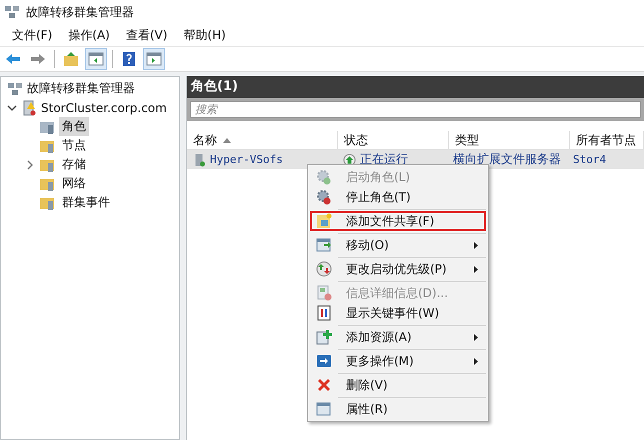  Describe the element at coordinates (398, 197) in the screenshot. I see `menu-item: 停止角色(T)` at that location.